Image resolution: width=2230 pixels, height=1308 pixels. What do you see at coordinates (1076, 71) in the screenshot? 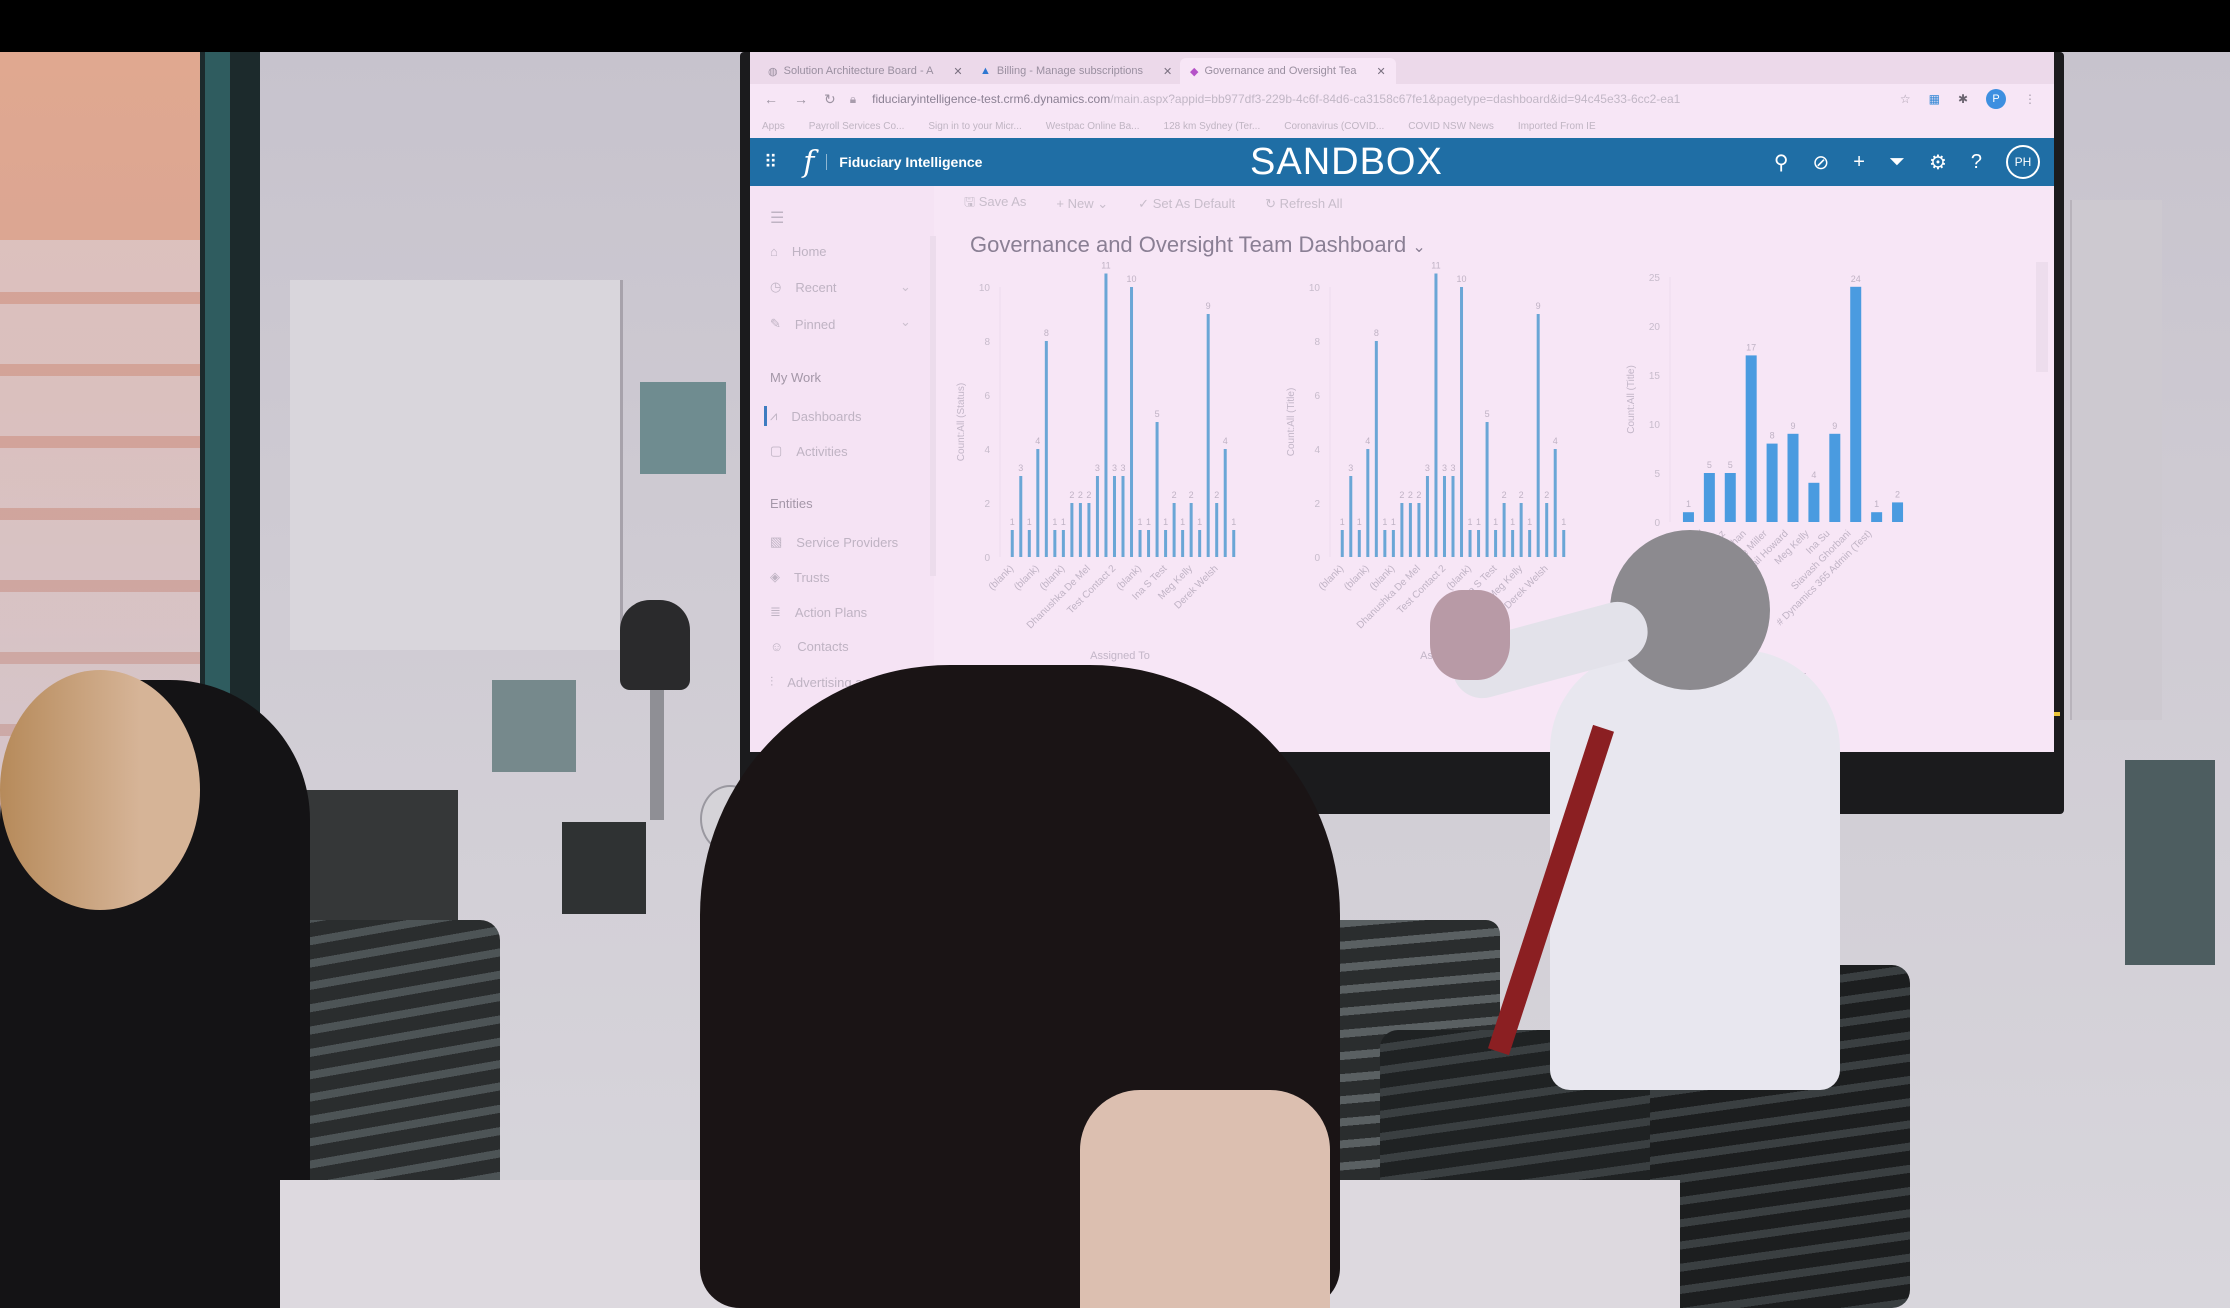
I see `browser-tab: ▲ Billing - Manage subscriptions ✕` at bounding box center [1076, 71].